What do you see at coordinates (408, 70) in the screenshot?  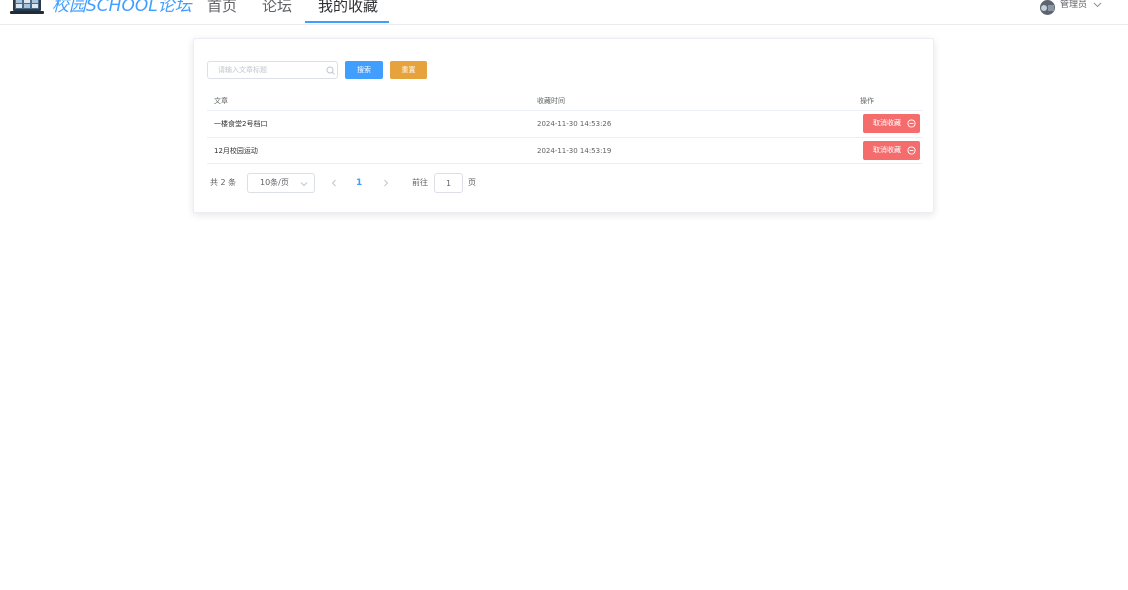 I see `reset-button: 重置` at bounding box center [408, 70].